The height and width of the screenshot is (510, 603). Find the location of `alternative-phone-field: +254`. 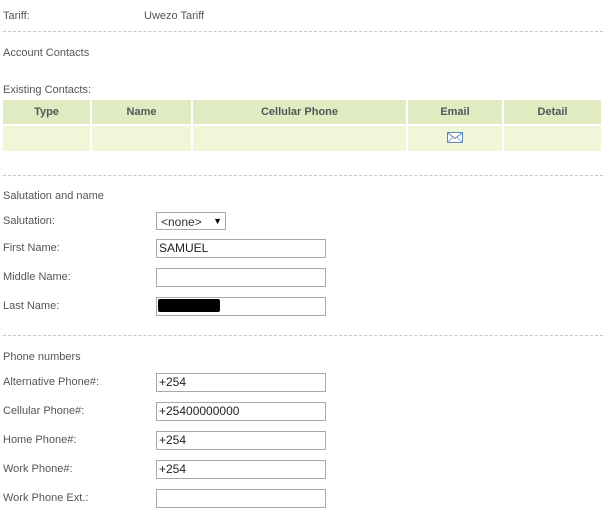

alternative-phone-field: +254 is located at coordinates (241, 382).